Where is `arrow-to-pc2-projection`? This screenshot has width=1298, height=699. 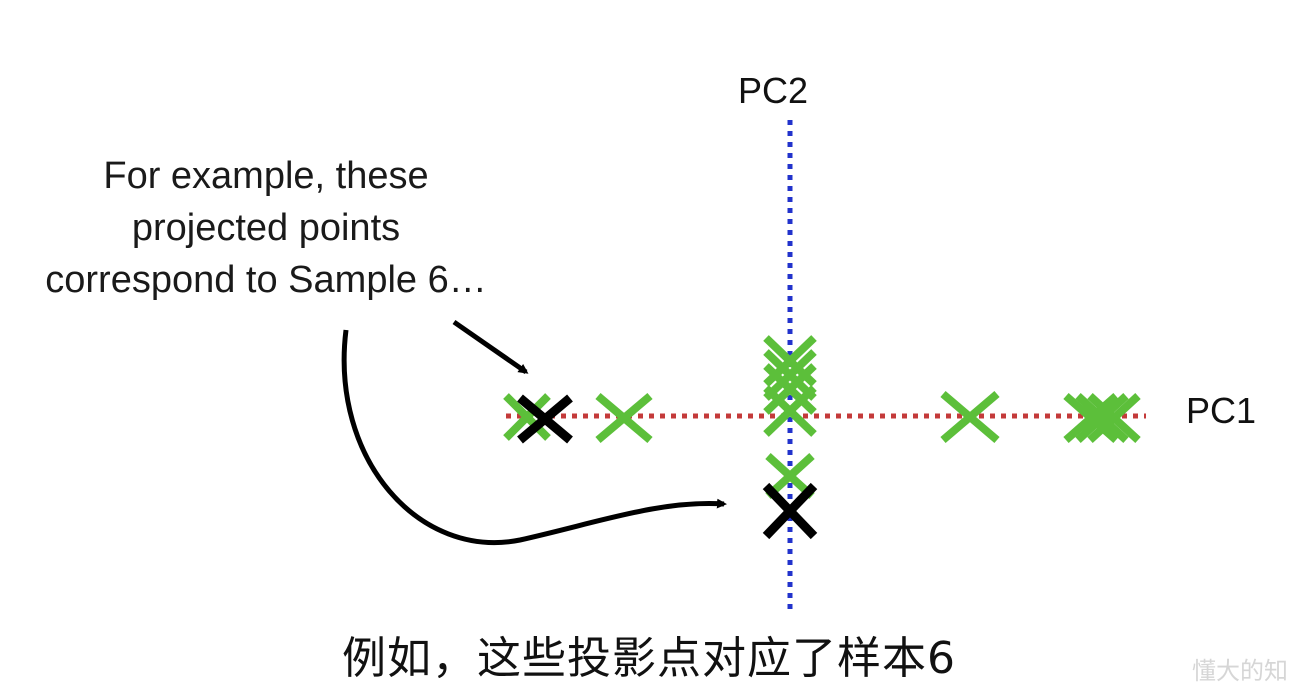 arrow-to-pc2-projection is located at coordinates (534, 437).